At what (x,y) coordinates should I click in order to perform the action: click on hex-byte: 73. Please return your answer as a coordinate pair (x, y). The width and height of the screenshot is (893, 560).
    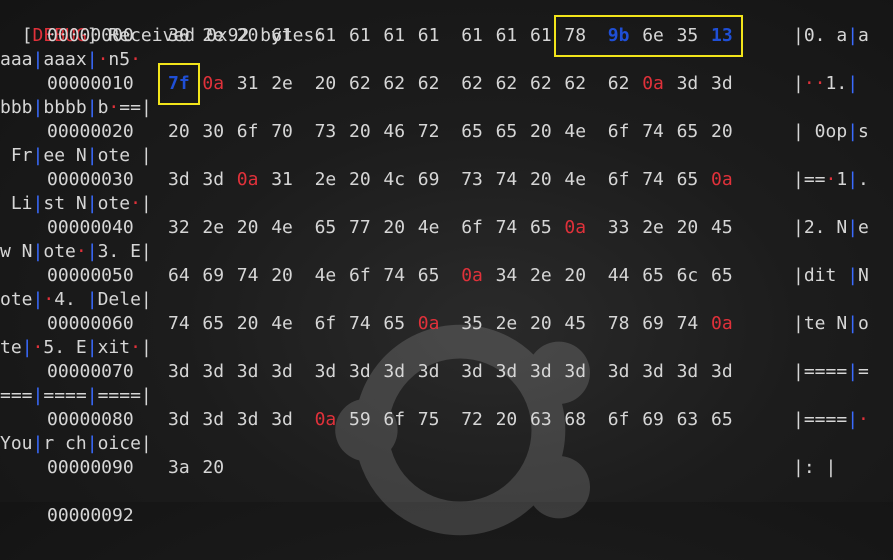
    Looking at the image, I should click on (325, 131).